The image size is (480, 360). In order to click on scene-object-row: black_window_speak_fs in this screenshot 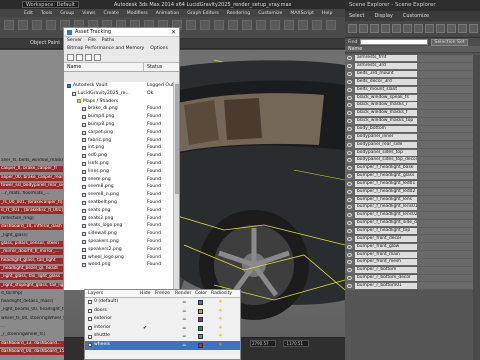, I will do `click(409, 98)`.